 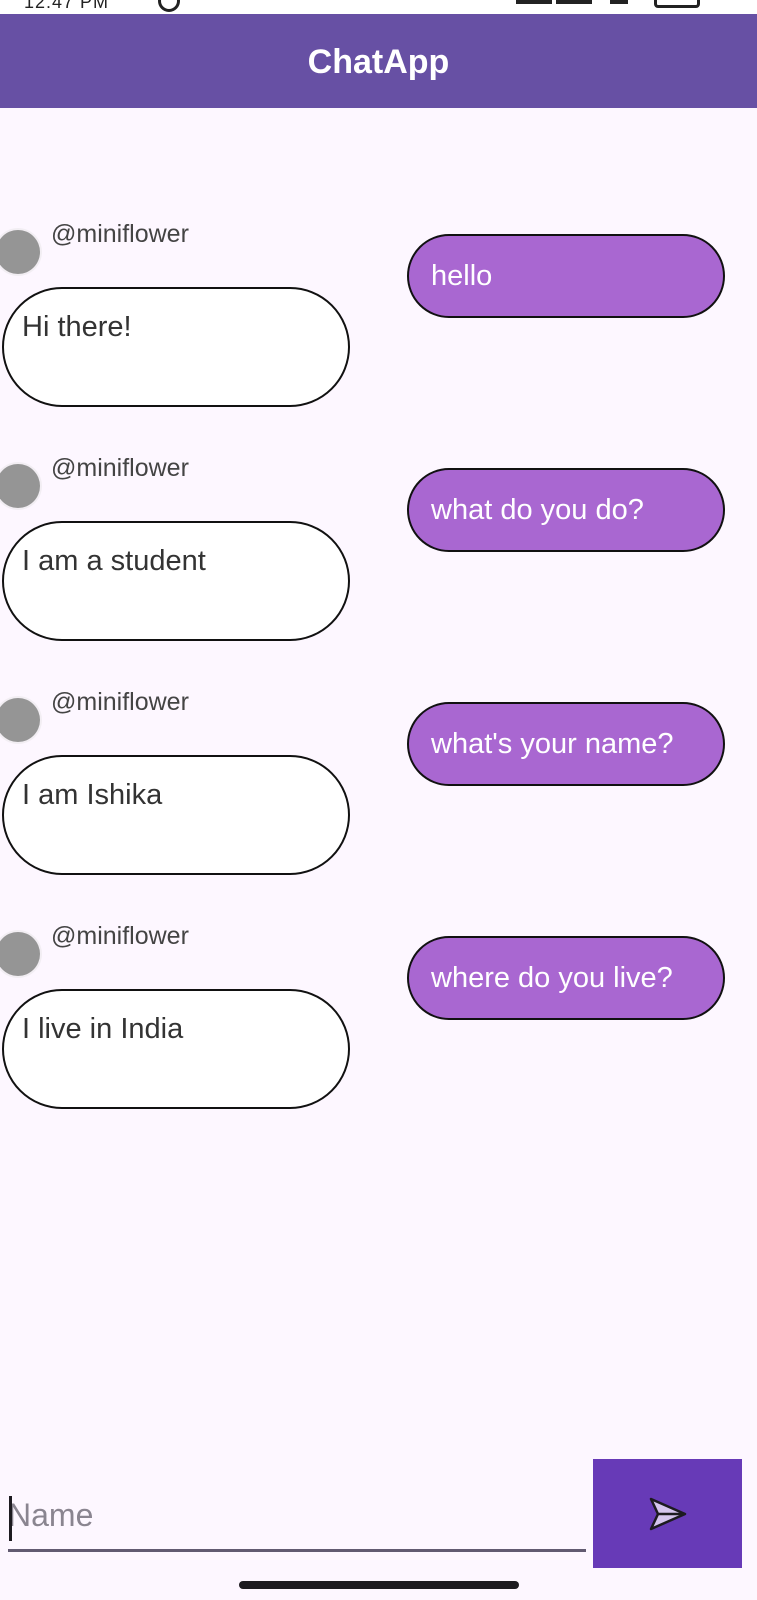 I want to click on app-title: ChatApp, so click(x=378, y=61).